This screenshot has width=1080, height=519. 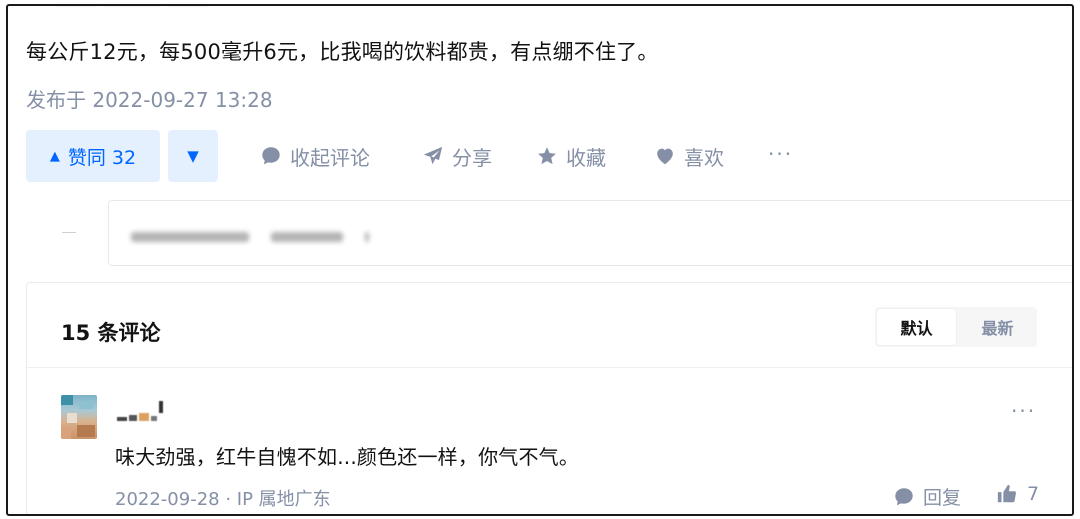 What do you see at coordinates (472, 157) in the screenshot?
I see `share-label: 分享` at bounding box center [472, 157].